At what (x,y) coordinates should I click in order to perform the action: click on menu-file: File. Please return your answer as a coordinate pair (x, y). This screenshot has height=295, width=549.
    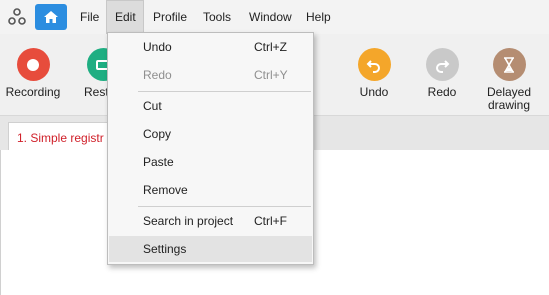
    Looking at the image, I should click on (89, 17).